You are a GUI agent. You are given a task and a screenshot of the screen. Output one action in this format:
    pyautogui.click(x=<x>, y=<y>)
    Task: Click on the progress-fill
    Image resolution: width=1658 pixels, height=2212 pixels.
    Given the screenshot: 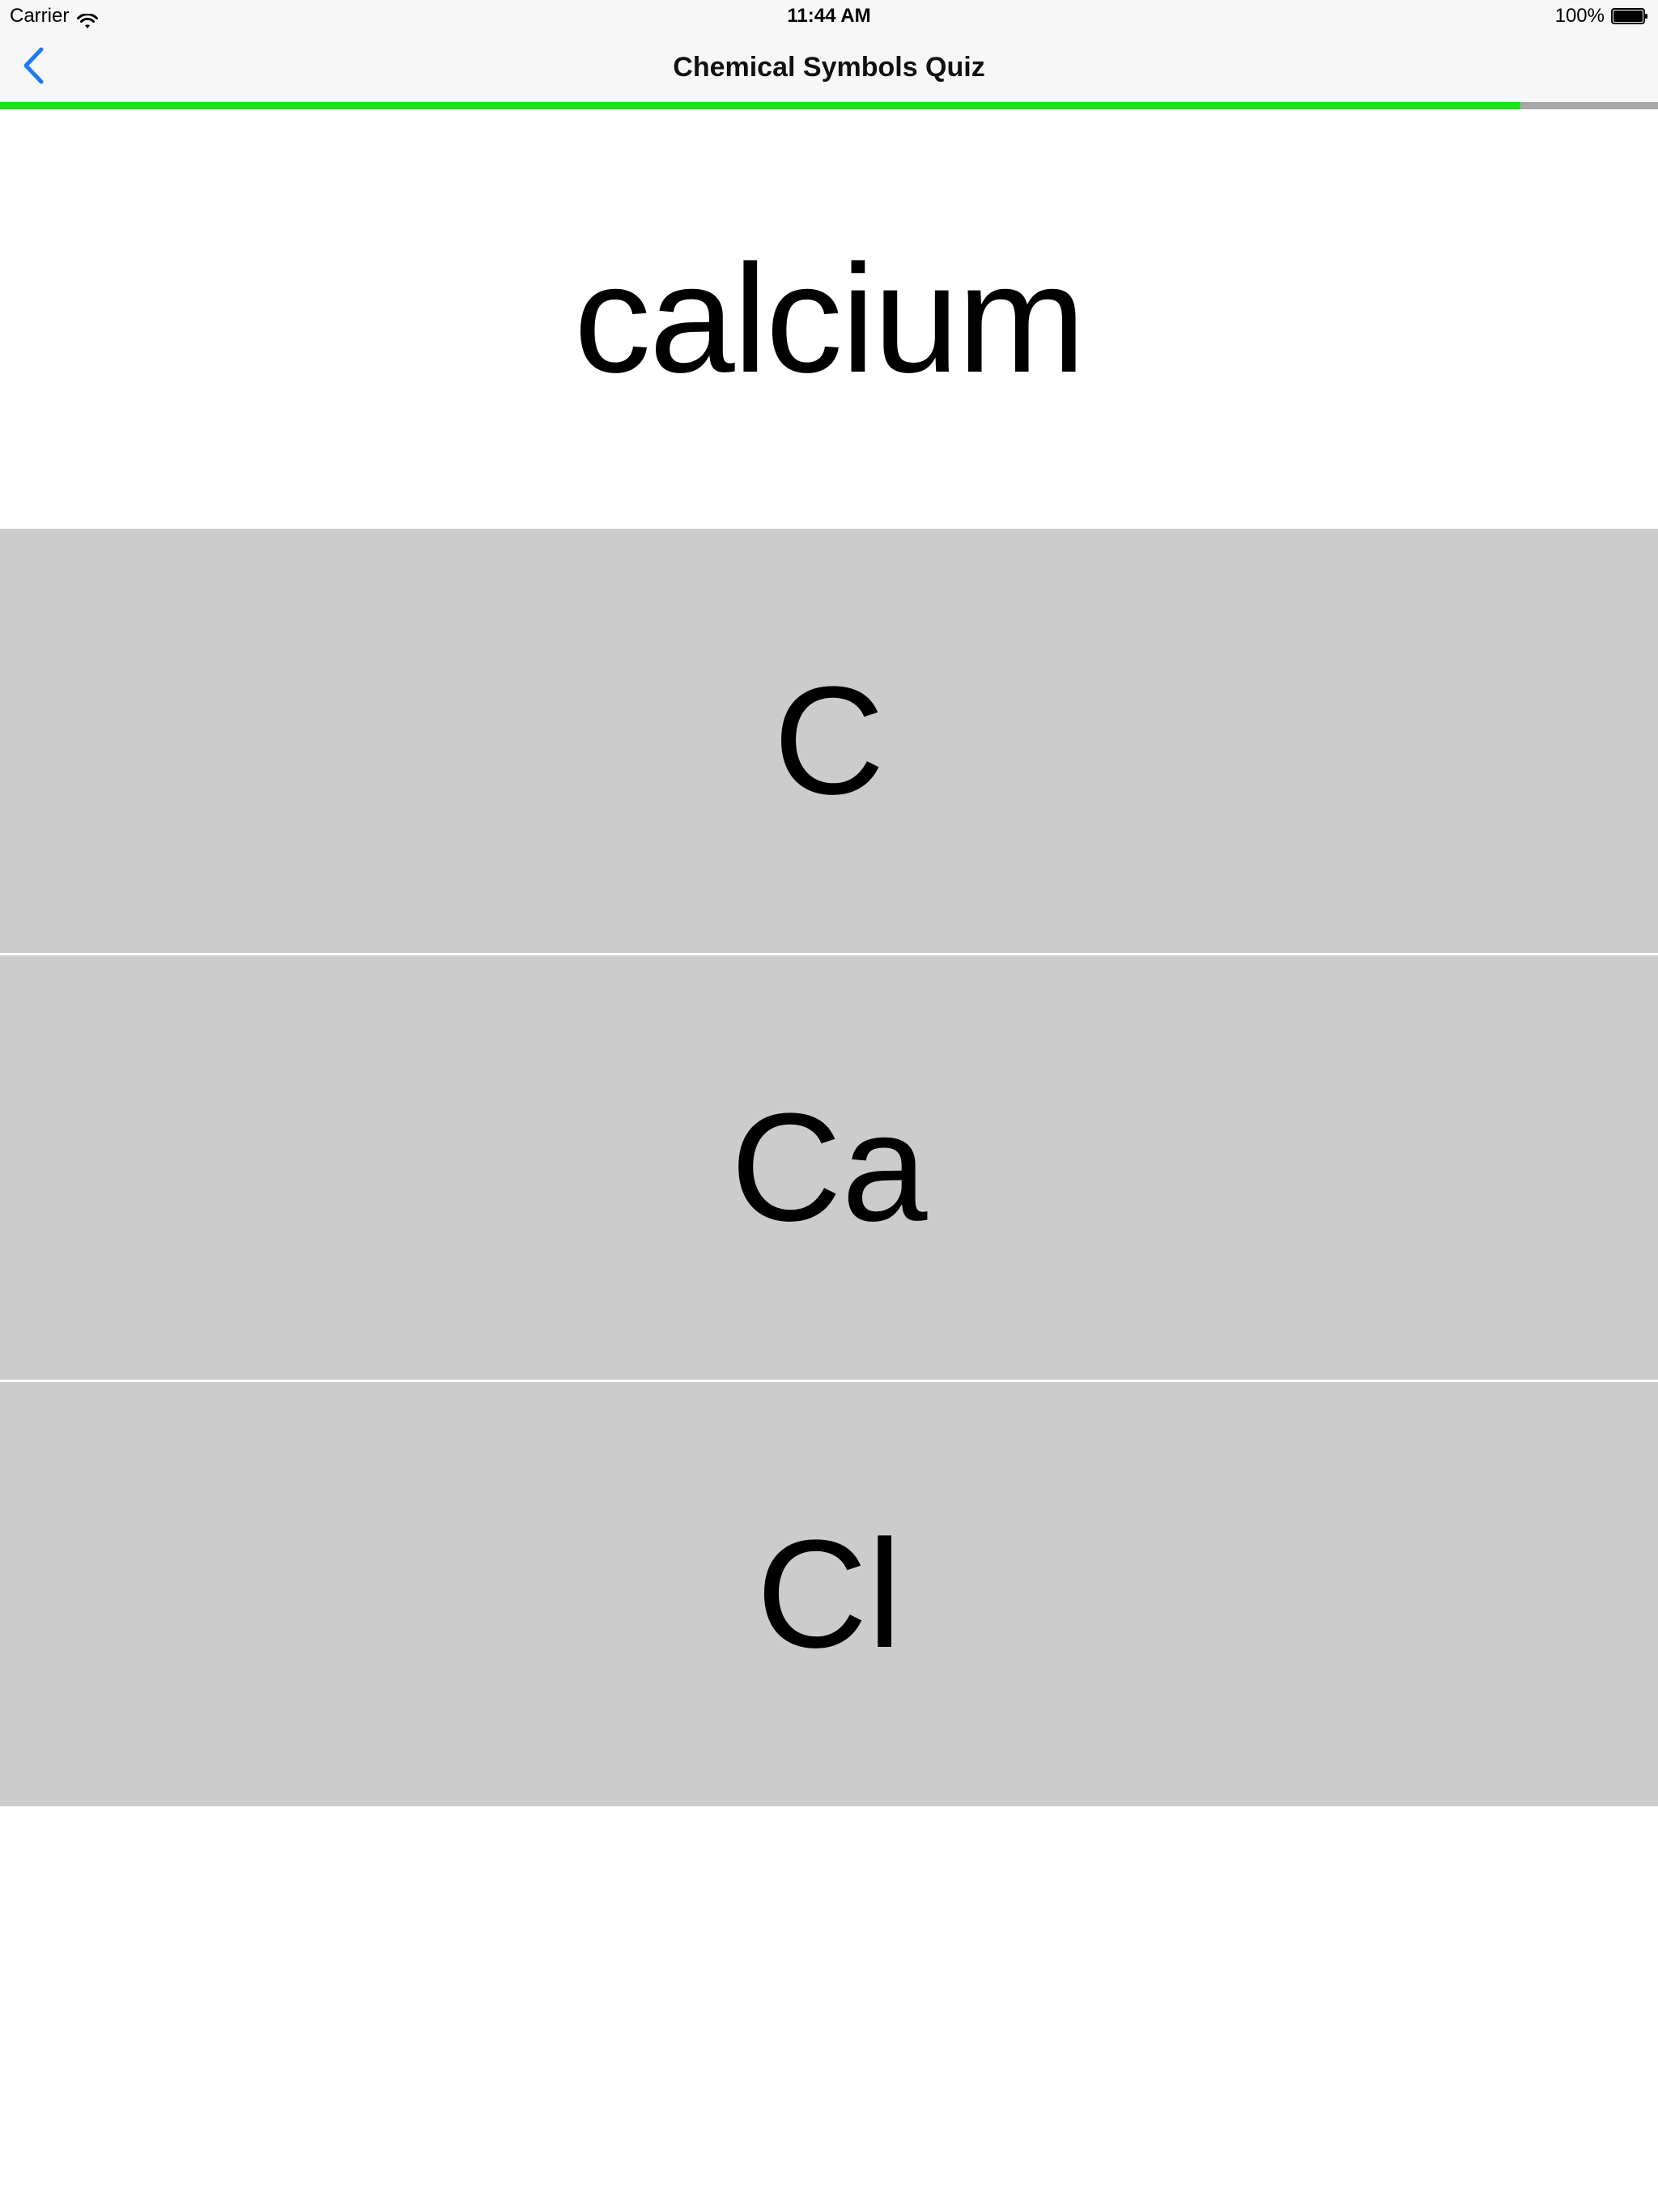 What is the action you would take?
    pyautogui.click(x=760, y=105)
    